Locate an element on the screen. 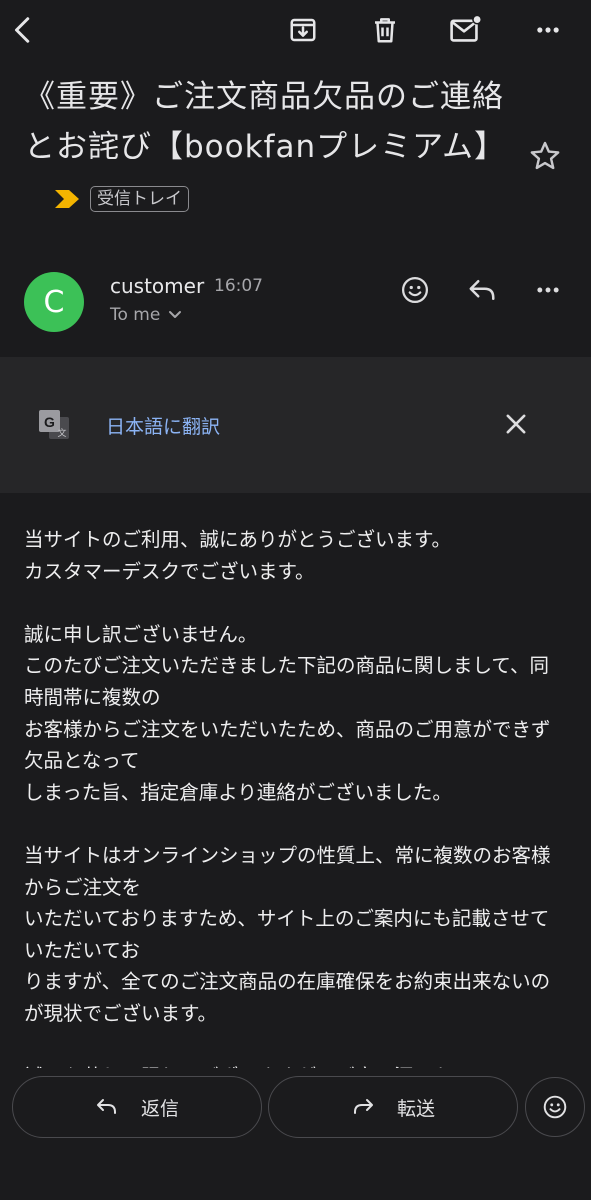 The height and width of the screenshot is (1200, 591). recipient-toggle: To me is located at coordinates (146, 315).